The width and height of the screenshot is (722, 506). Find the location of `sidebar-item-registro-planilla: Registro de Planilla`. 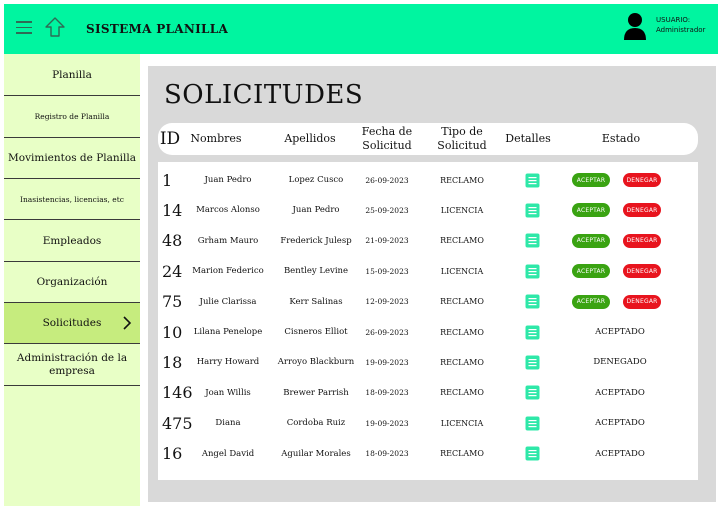

sidebar-item-registro-planilla: Registro de Planilla is located at coordinates (72, 117).